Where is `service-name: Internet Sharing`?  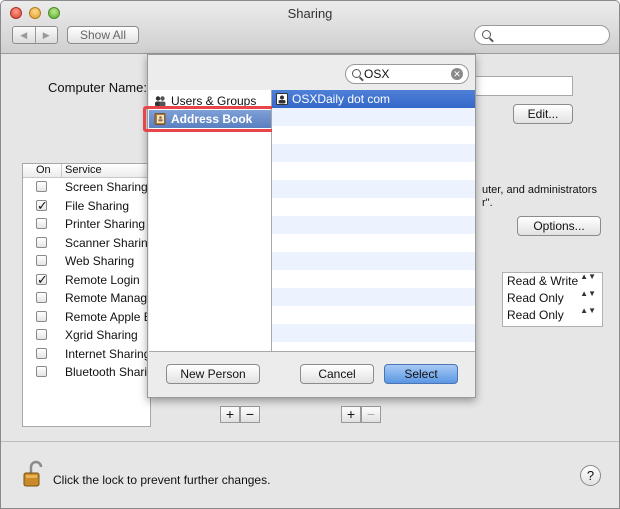
service-name: Internet Sharing is located at coordinates (108, 353).